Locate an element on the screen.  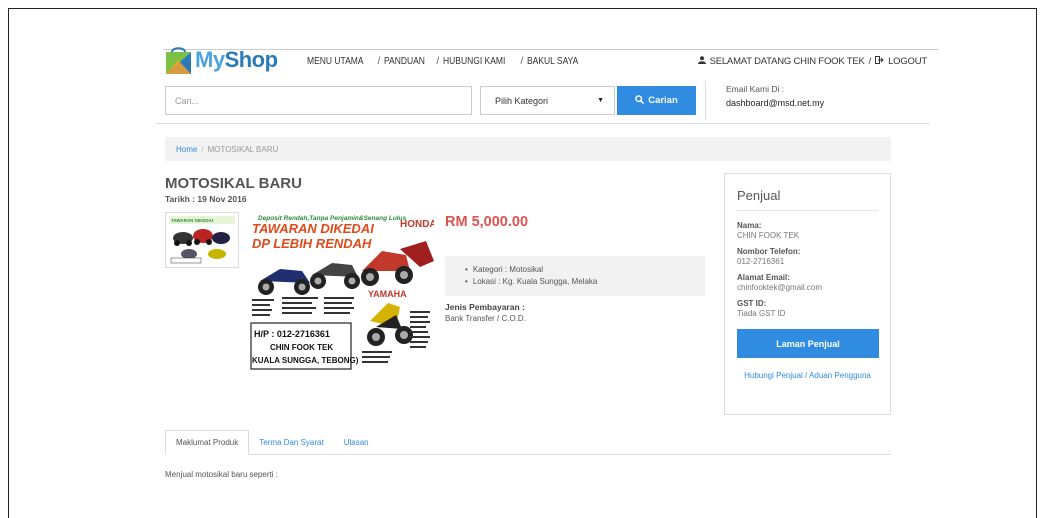
contact-email-value: dashboard@msd.net.my is located at coordinates (775, 103).